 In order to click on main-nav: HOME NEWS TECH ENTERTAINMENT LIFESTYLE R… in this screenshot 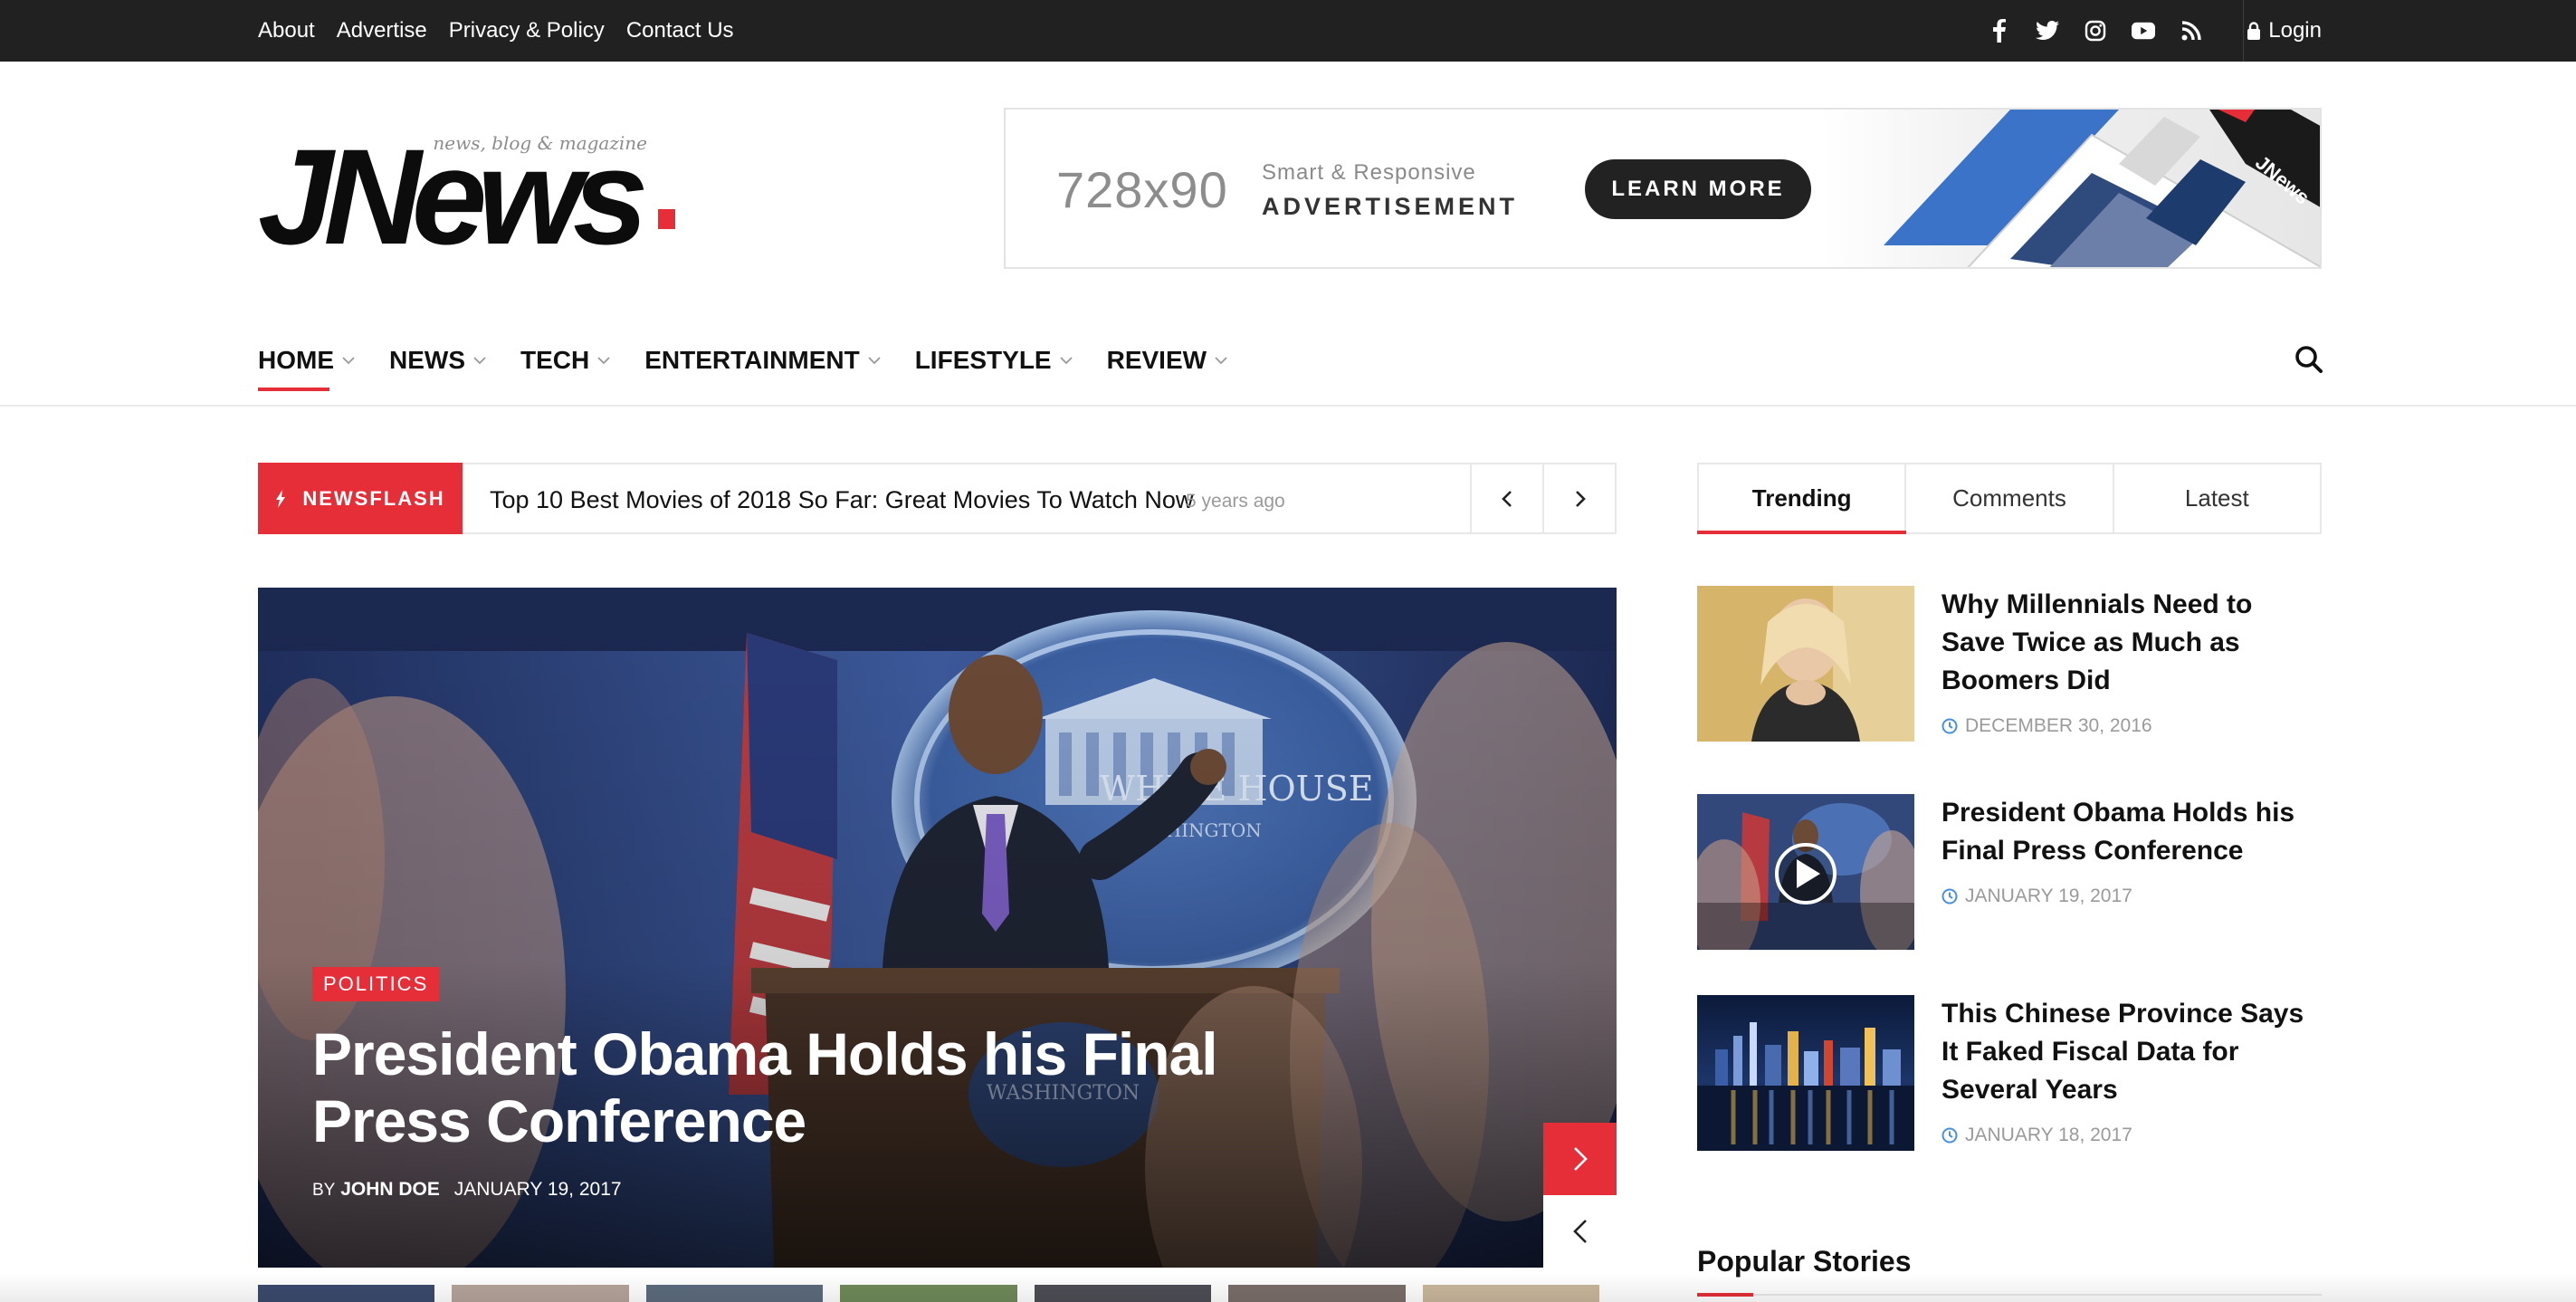, I will do `click(760, 363)`.